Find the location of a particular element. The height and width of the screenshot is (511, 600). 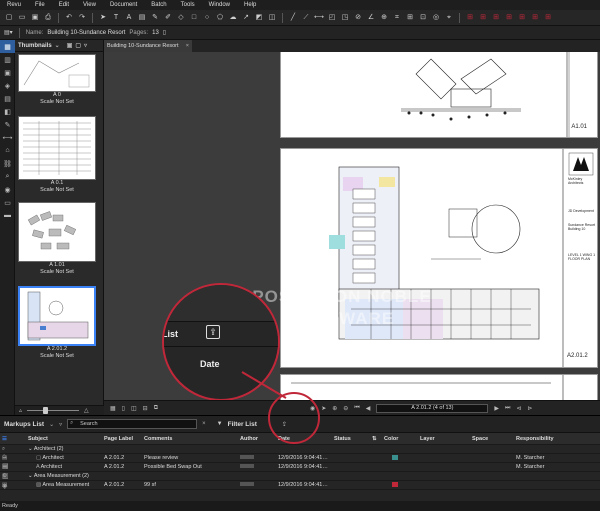

lock-icon: ⊞ is located at coordinates (548, 18).